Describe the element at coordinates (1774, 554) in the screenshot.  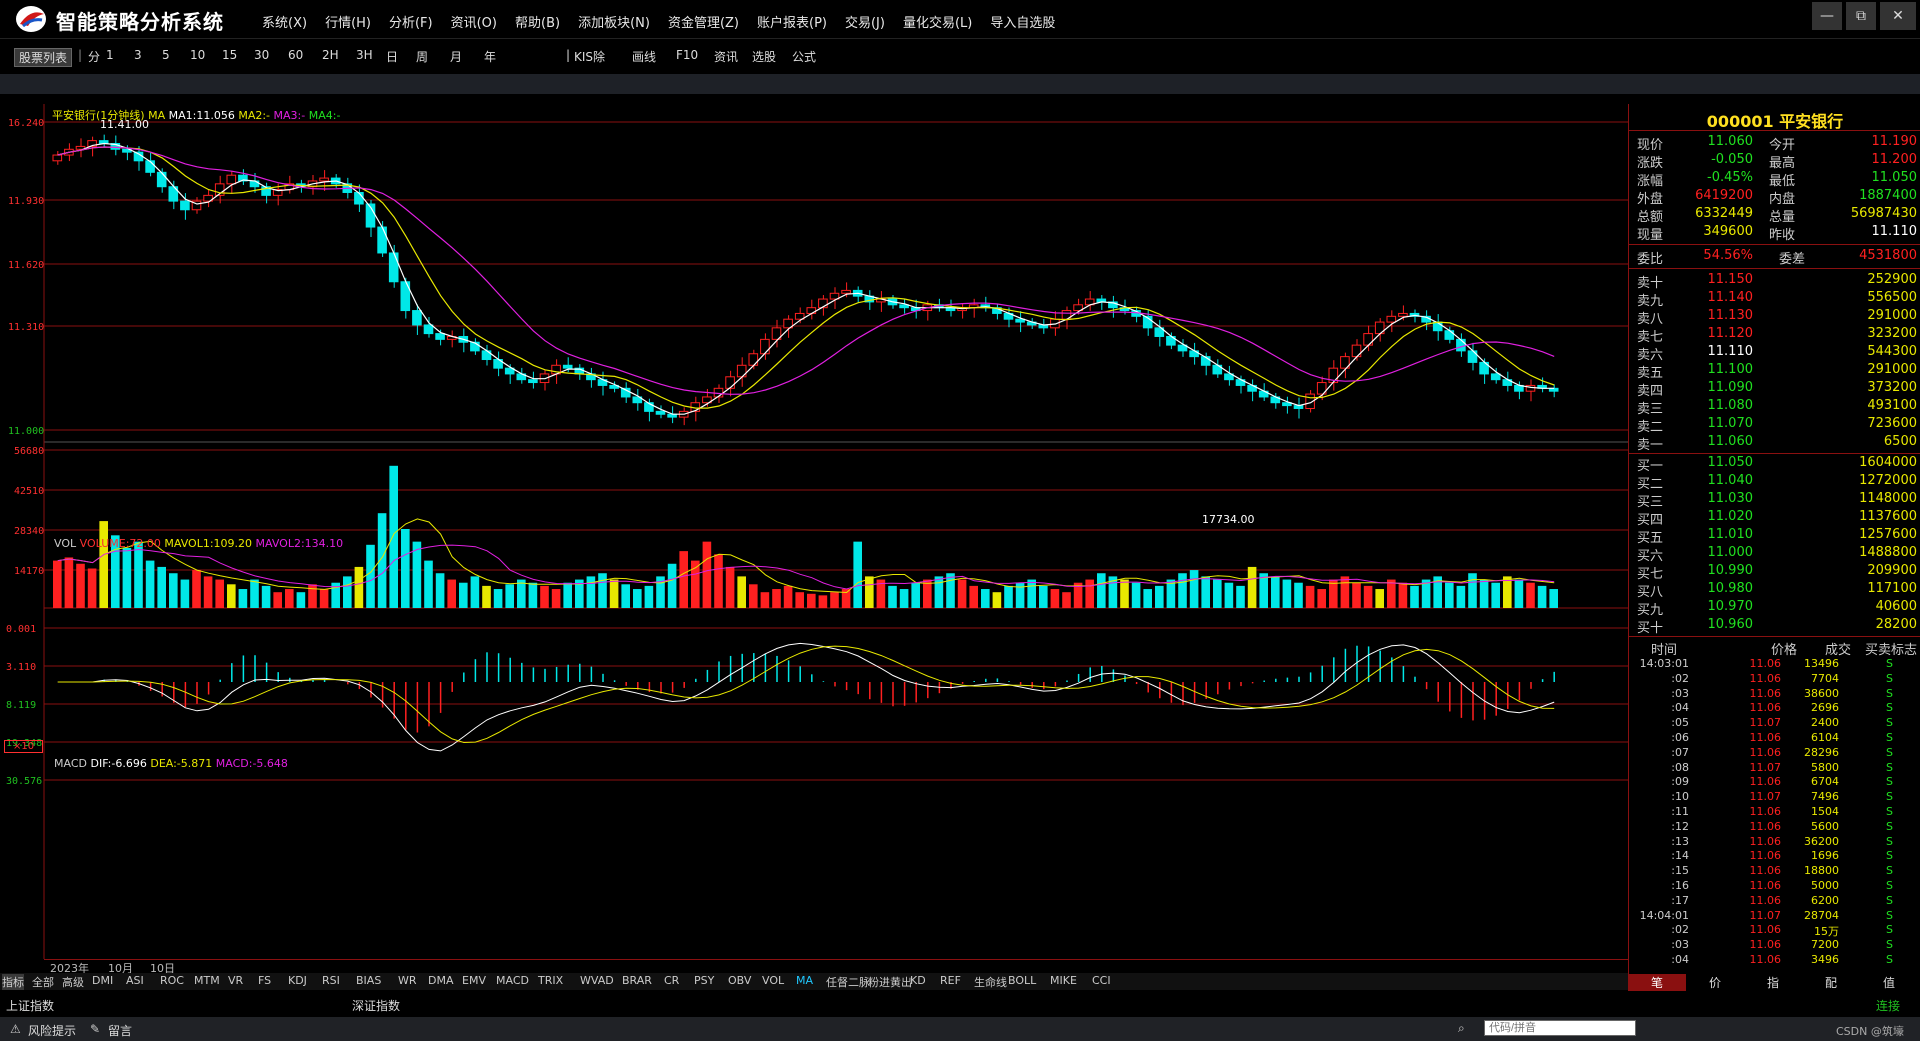
I see `buys-level: 买六 11.000 1488800` at that location.